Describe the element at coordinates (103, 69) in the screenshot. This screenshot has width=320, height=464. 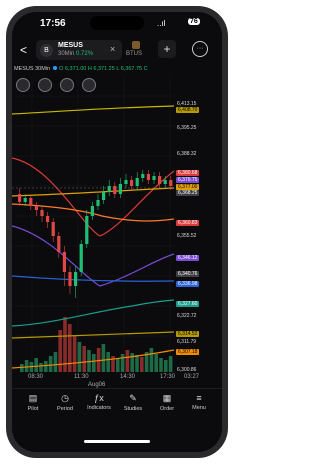
I see `info-values: O 6,371.00 H 6,371.25 L 6,367.75 C` at that location.